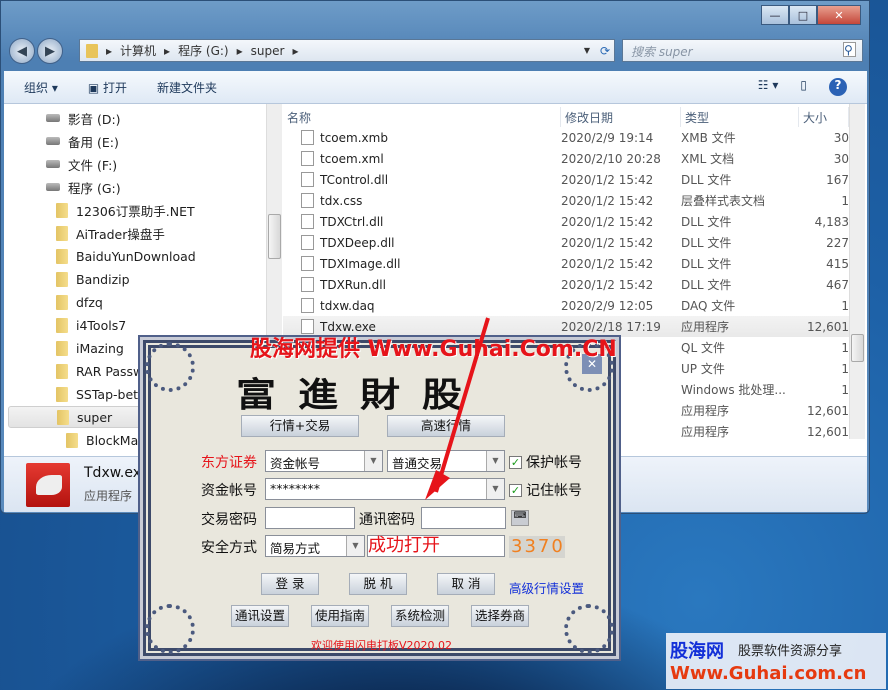 The height and width of the screenshot is (690, 888). Describe the element at coordinates (697, 651) in the screenshot. I see `banner-logo: 股海网` at that location.